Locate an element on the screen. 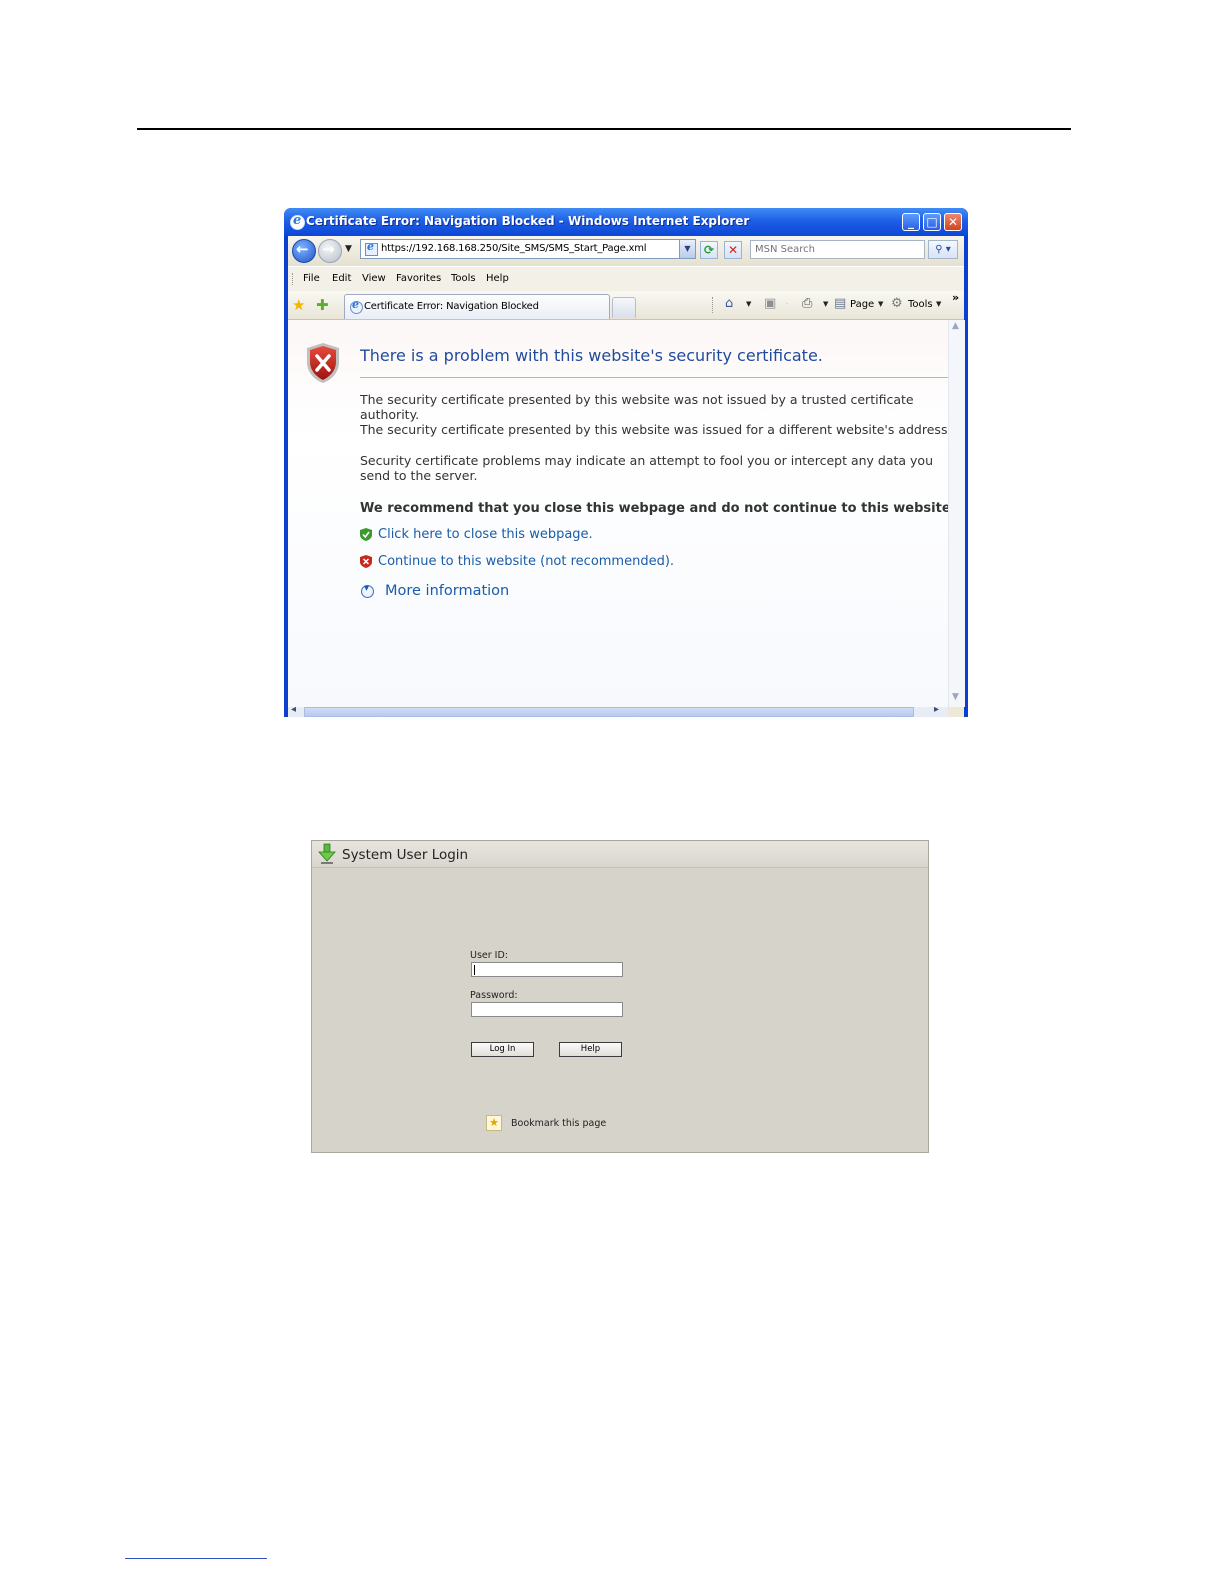 The image size is (1224, 1584). text-cursor is located at coordinates (474, 970).